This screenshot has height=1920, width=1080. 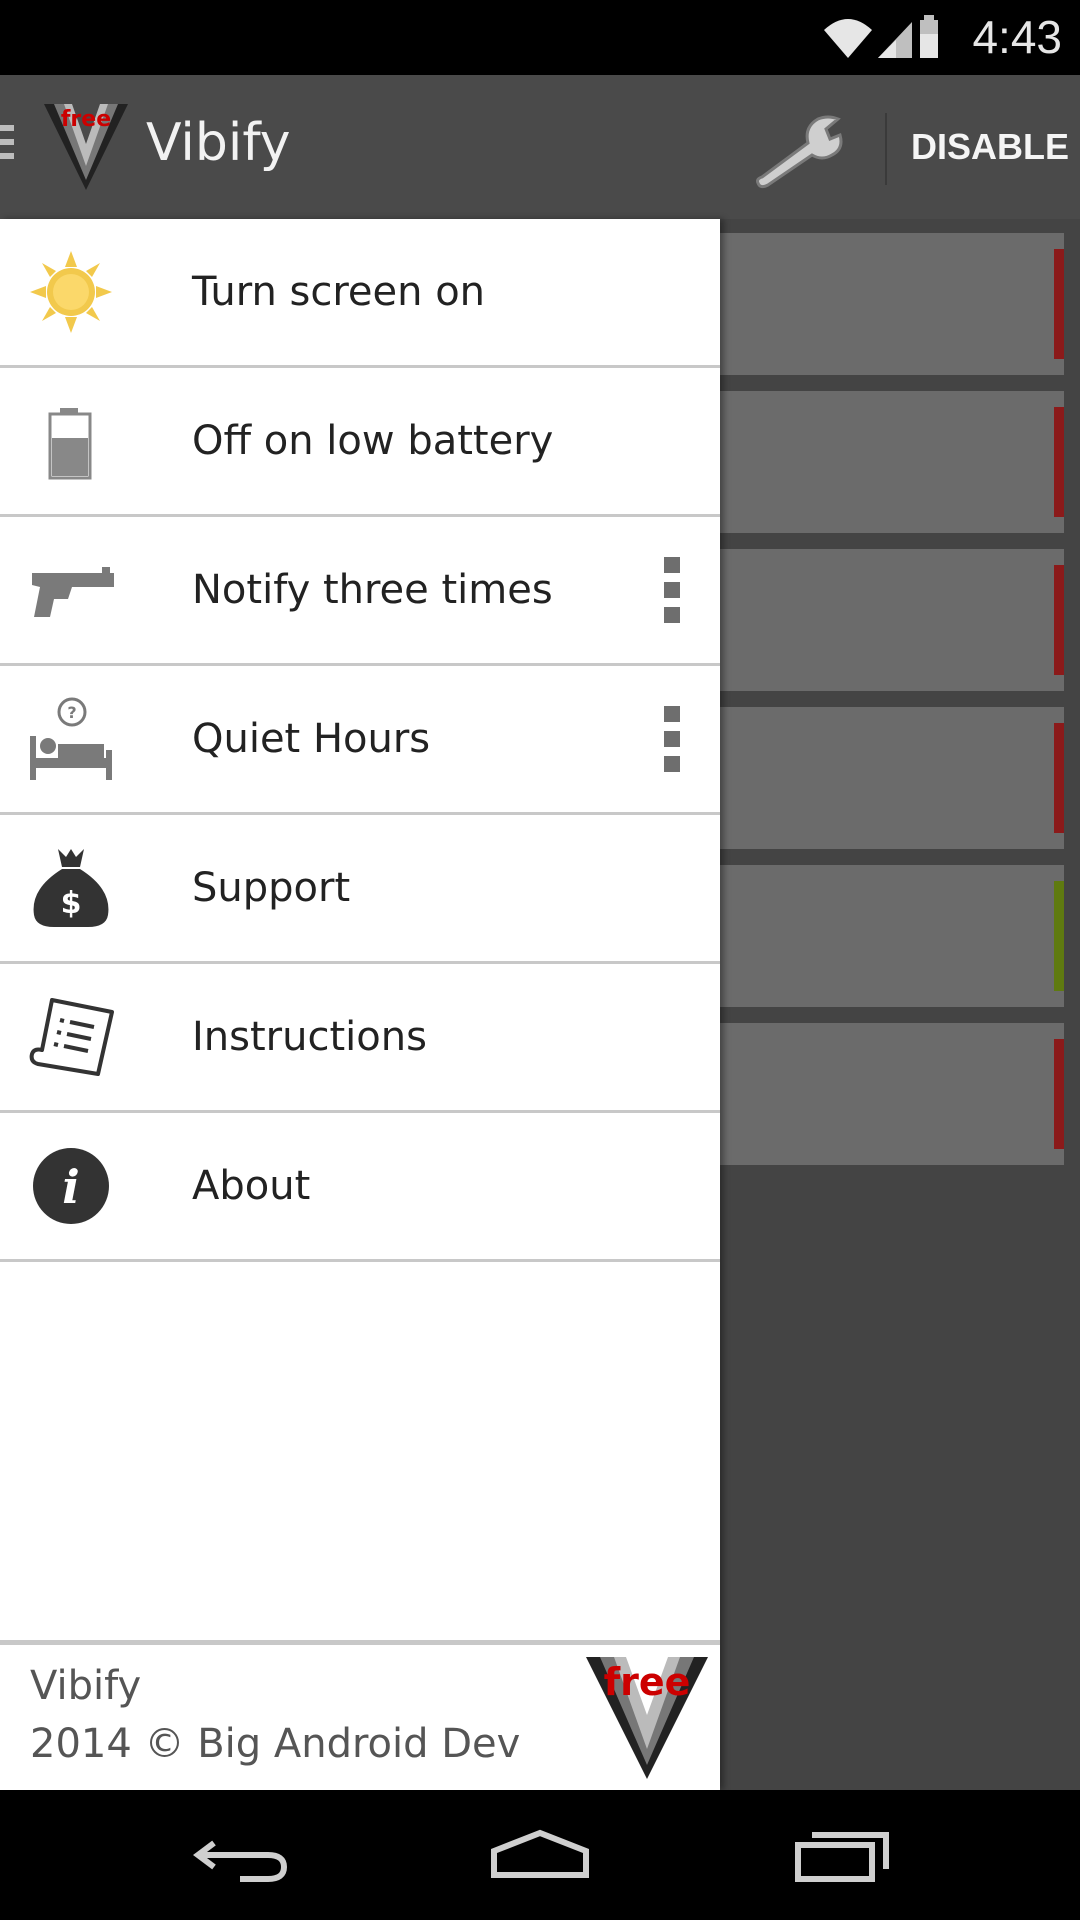 What do you see at coordinates (540, 37) in the screenshot?
I see `status-bar: 4:43` at bounding box center [540, 37].